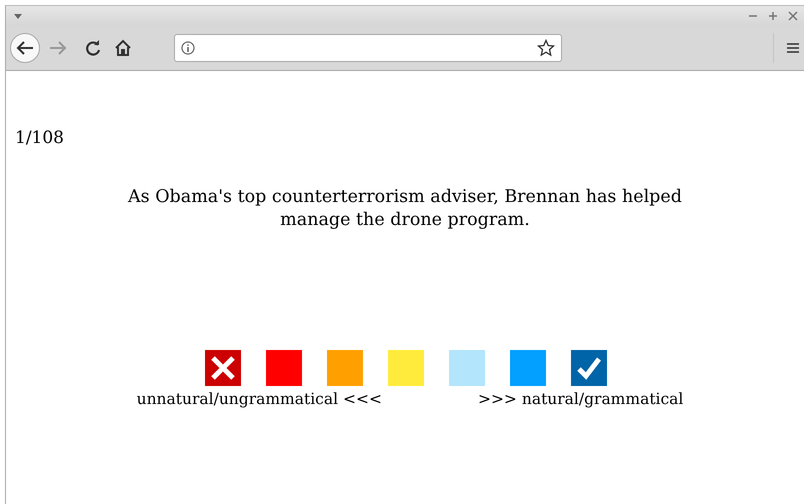 This screenshot has width=804, height=504. What do you see at coordinates (18, 16) in the screenshot?
I see `caret-icon` at bounding box center [18, 16].